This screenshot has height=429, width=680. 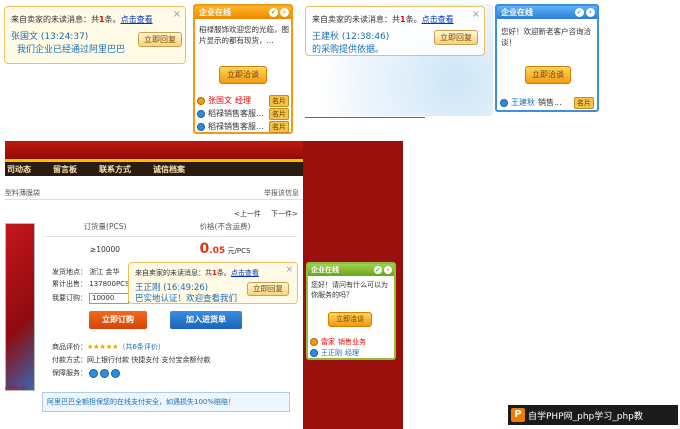 I want to click on agent-list: 张国文 经理 名片 稻禄销售客服... 名片 稻禄销售客服... 名片, so click(x=243, y=113).